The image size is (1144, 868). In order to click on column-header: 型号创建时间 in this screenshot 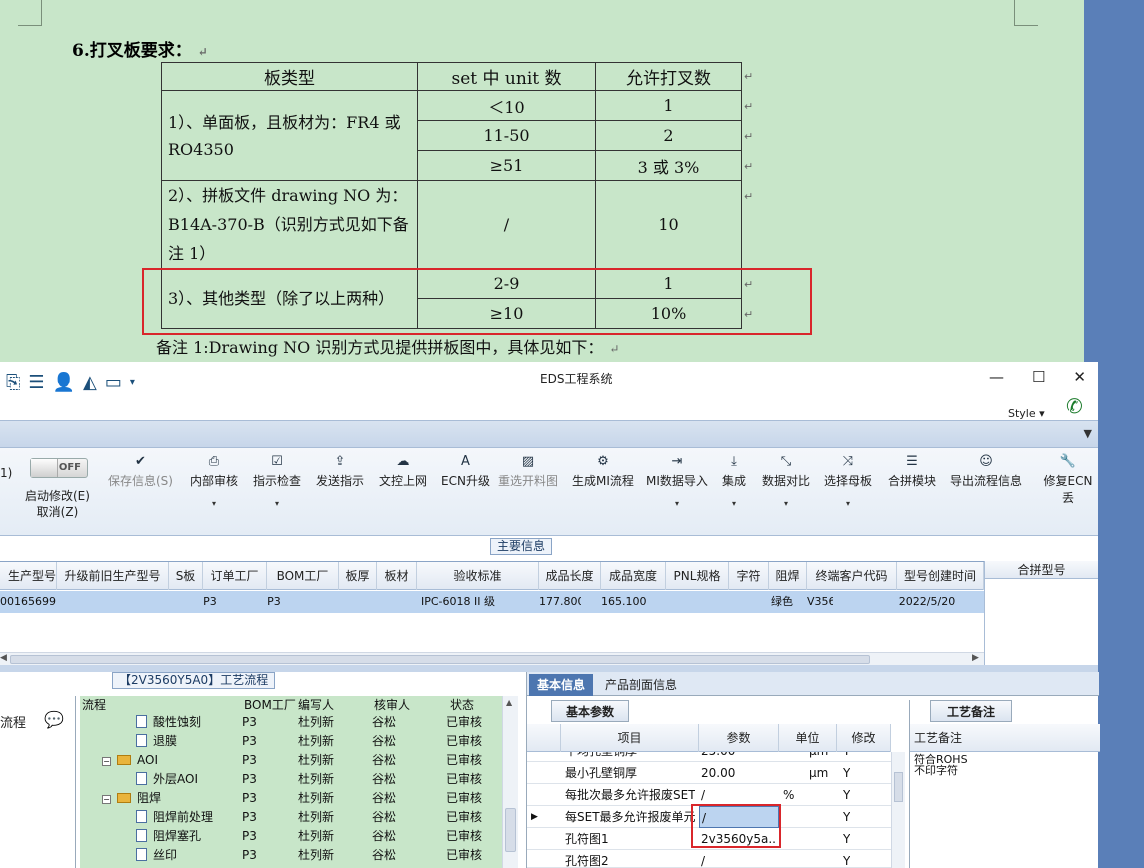, I will do `click(940, 576)`.